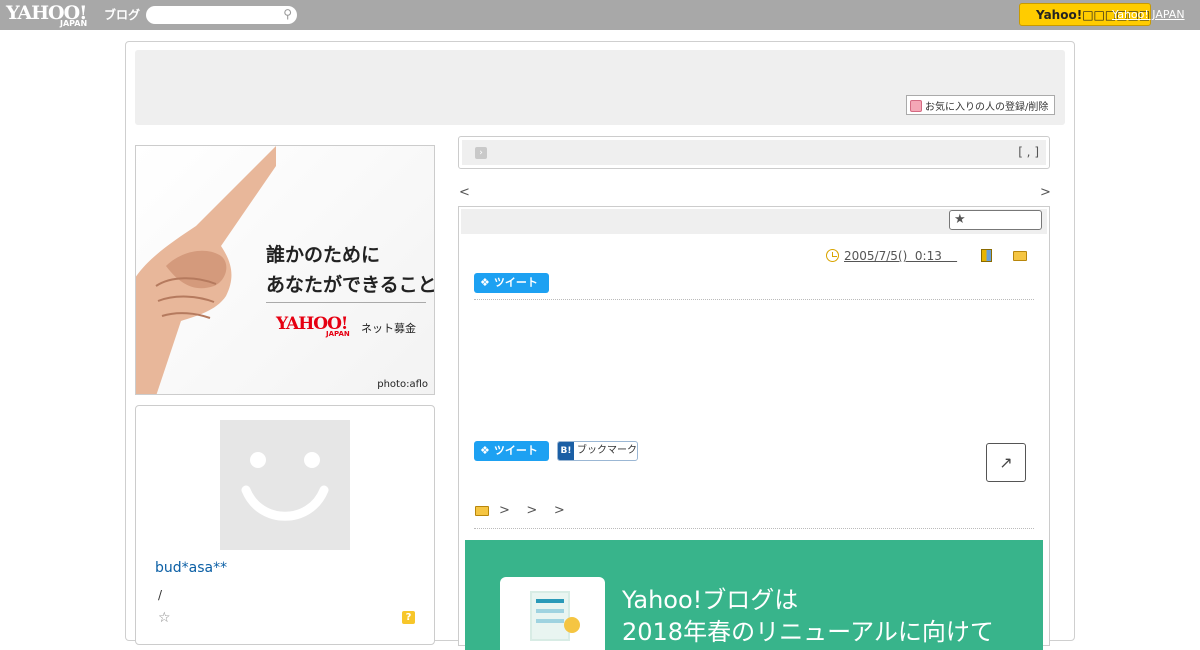 The height and width of the screenshot is (650, 1200). What do you see at coordinates (285, 485) in the screenshot?
I see `avatar` at bounding box center [285, 485].